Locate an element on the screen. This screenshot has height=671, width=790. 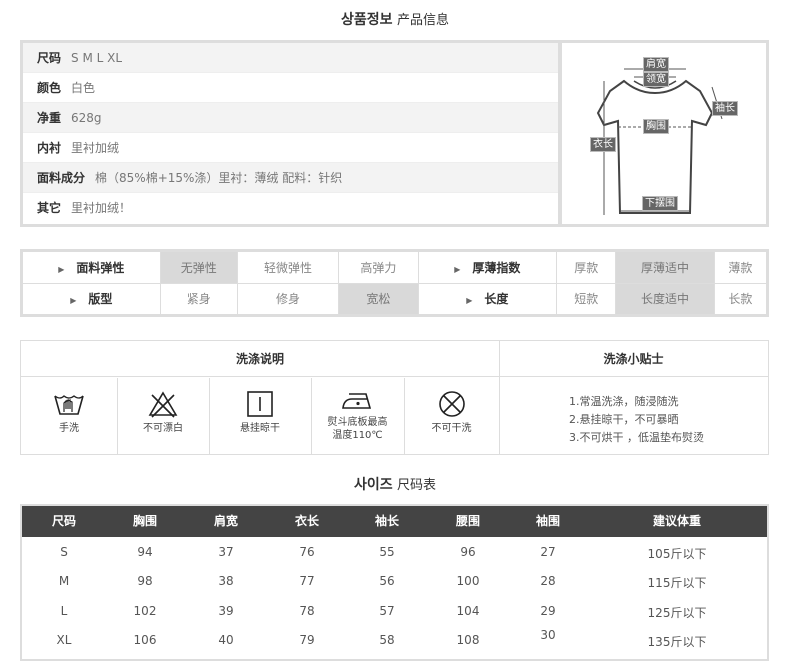
size-header-cell: 袖围 is located at coordinates (548, 521).